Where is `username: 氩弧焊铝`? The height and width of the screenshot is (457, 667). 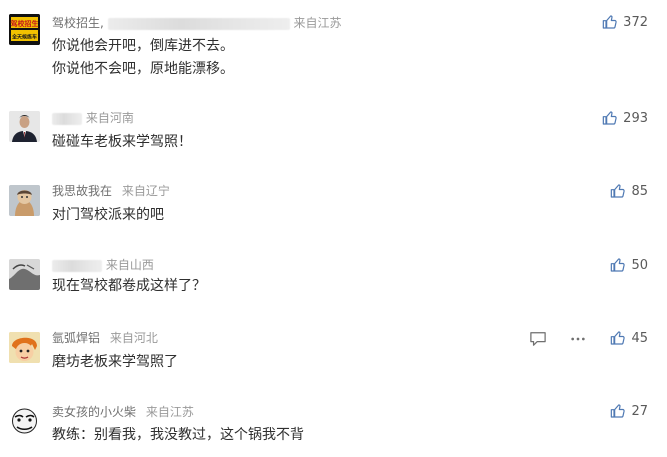
username: 氩弧焊铝 is located at coordinates (76, 338).